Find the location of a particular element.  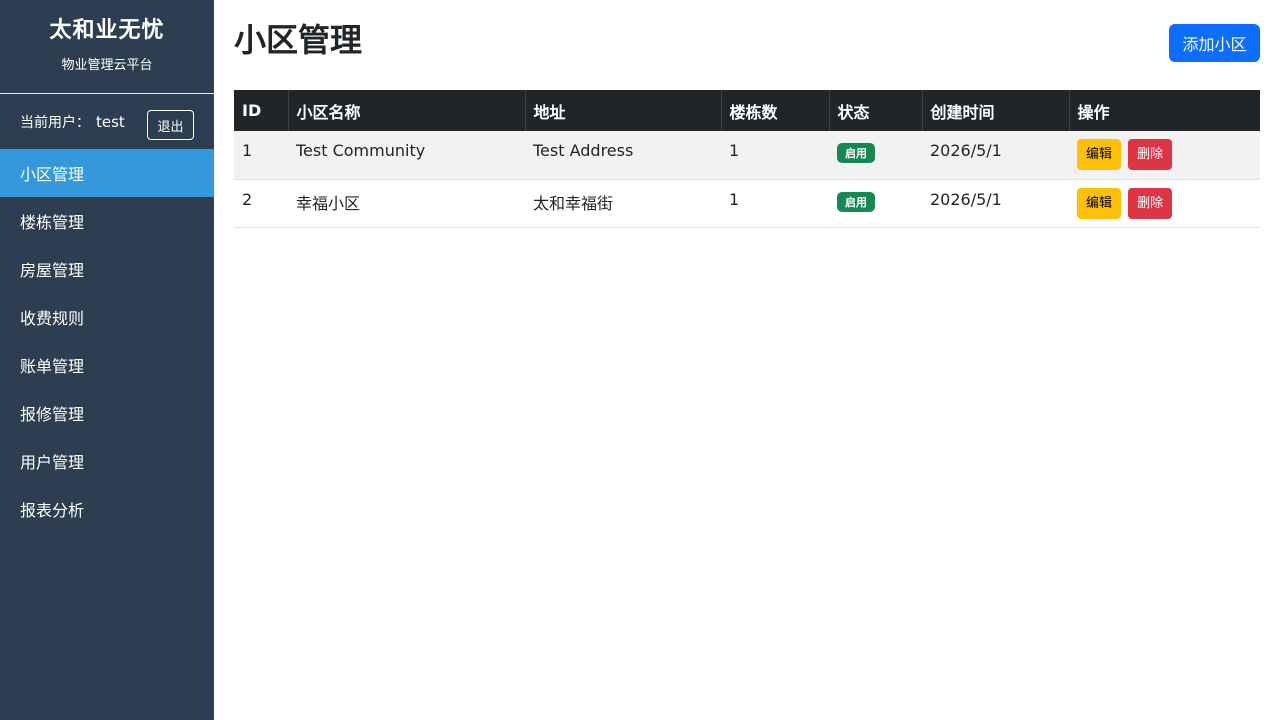

logout-button: 退出 is located at coordinates (170, 125).